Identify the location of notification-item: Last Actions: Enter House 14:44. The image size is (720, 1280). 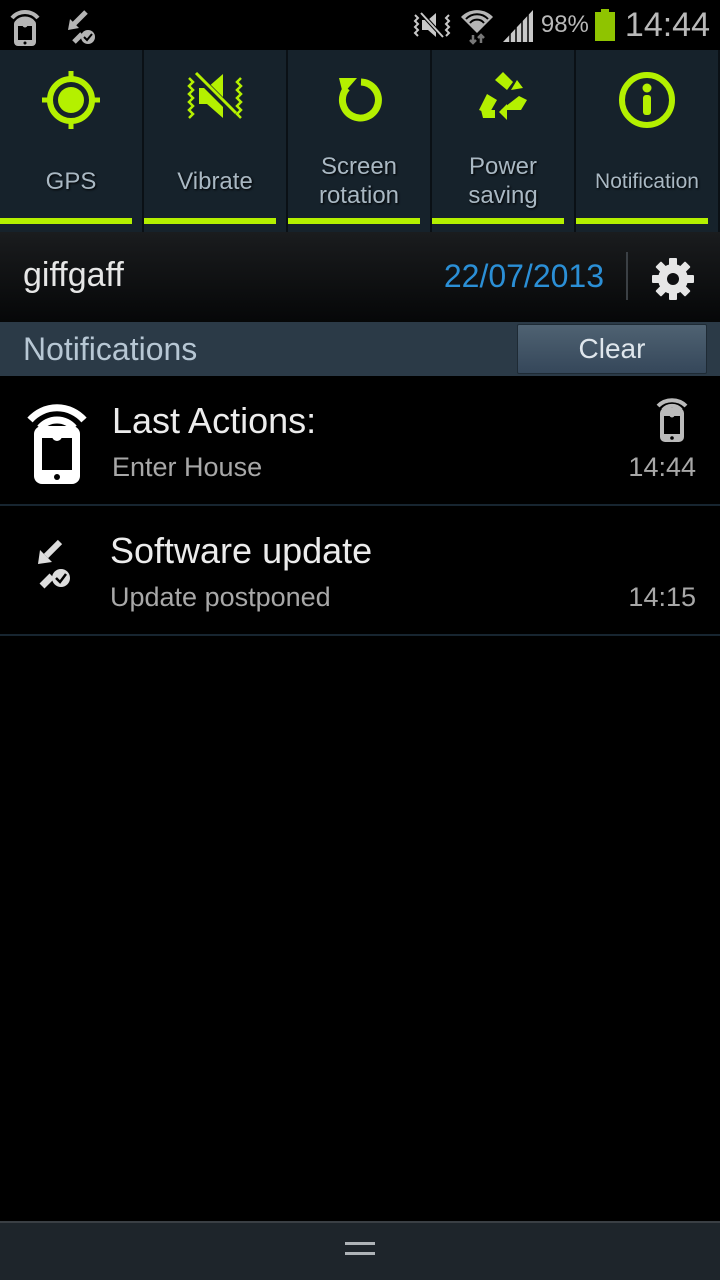
(360, 441).